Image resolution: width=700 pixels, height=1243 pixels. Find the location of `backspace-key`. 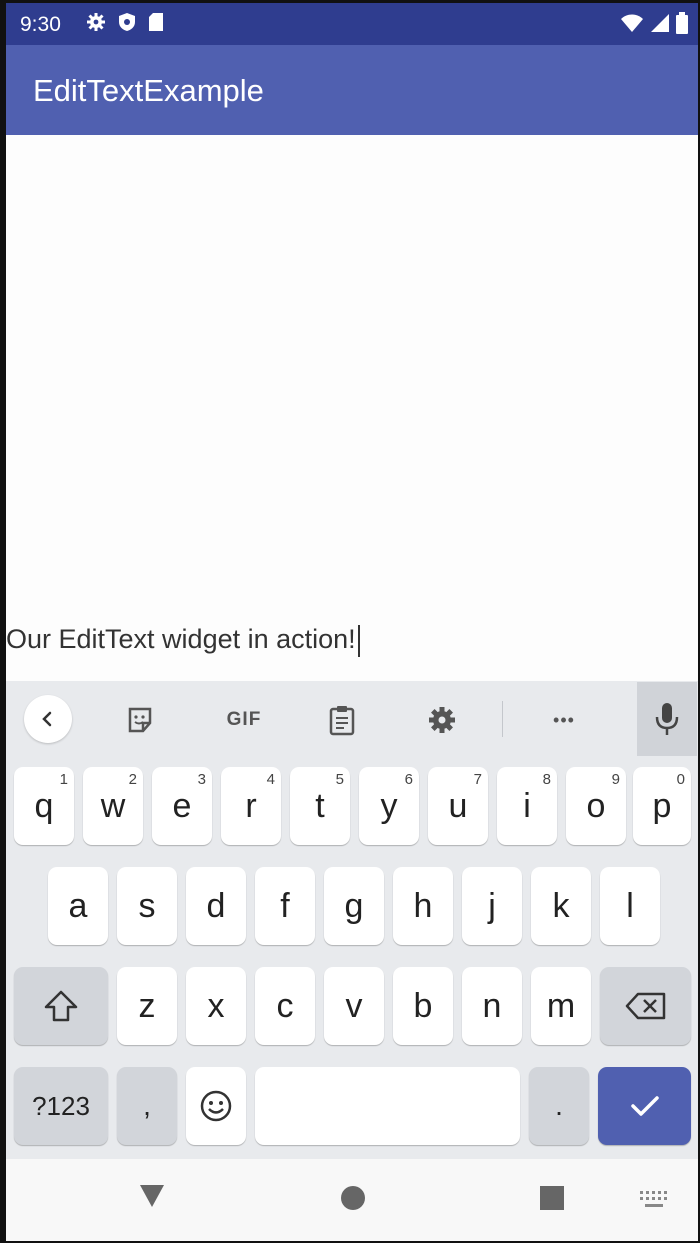

backspace-key is located at coordinates (645, 1006).